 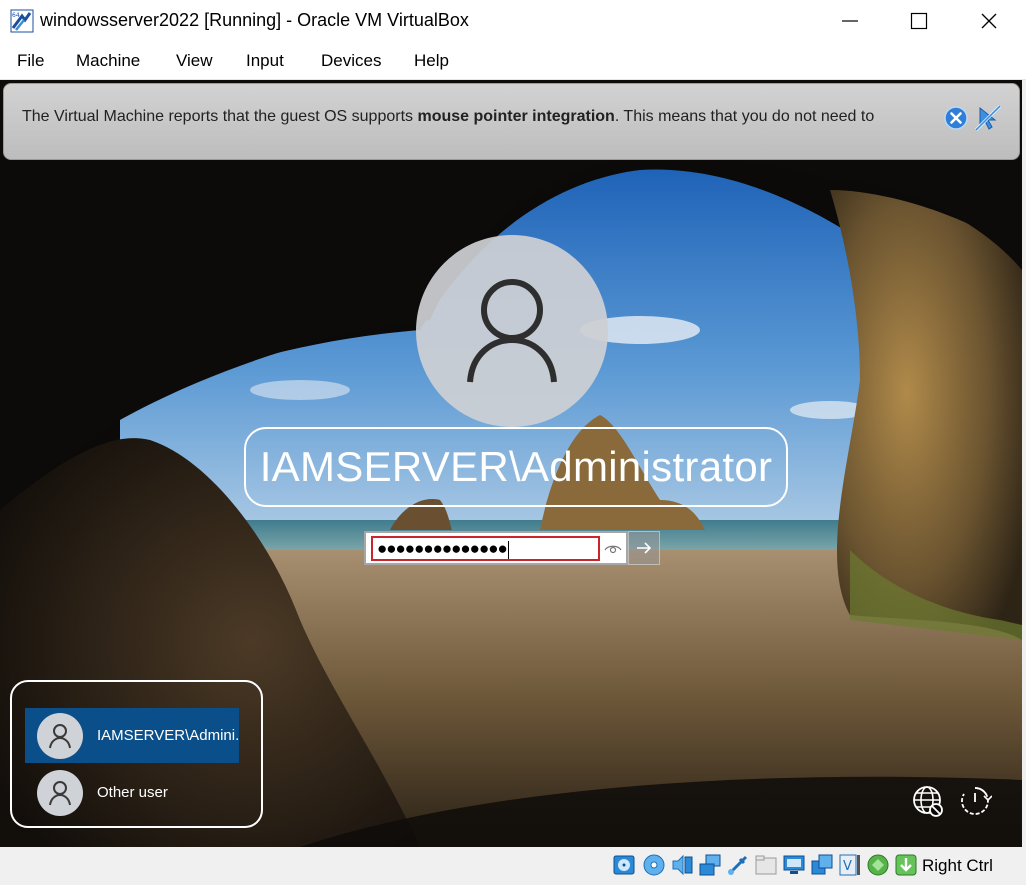 I want to click on password-field-group: ●●●●●●●●●●●●●●, so click(x=512, y=548).